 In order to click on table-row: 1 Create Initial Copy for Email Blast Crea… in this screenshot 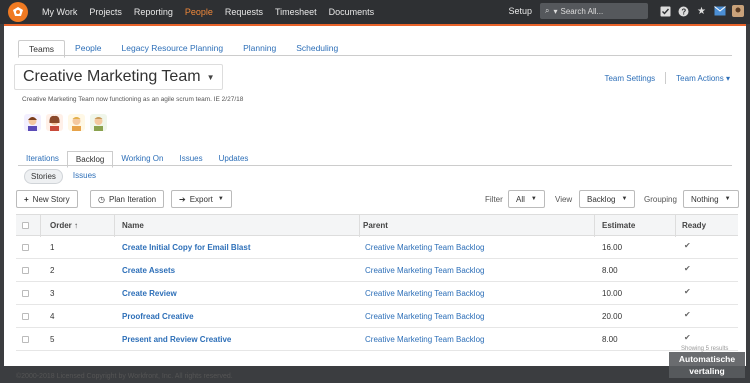, I will do `click(377, 247)`.